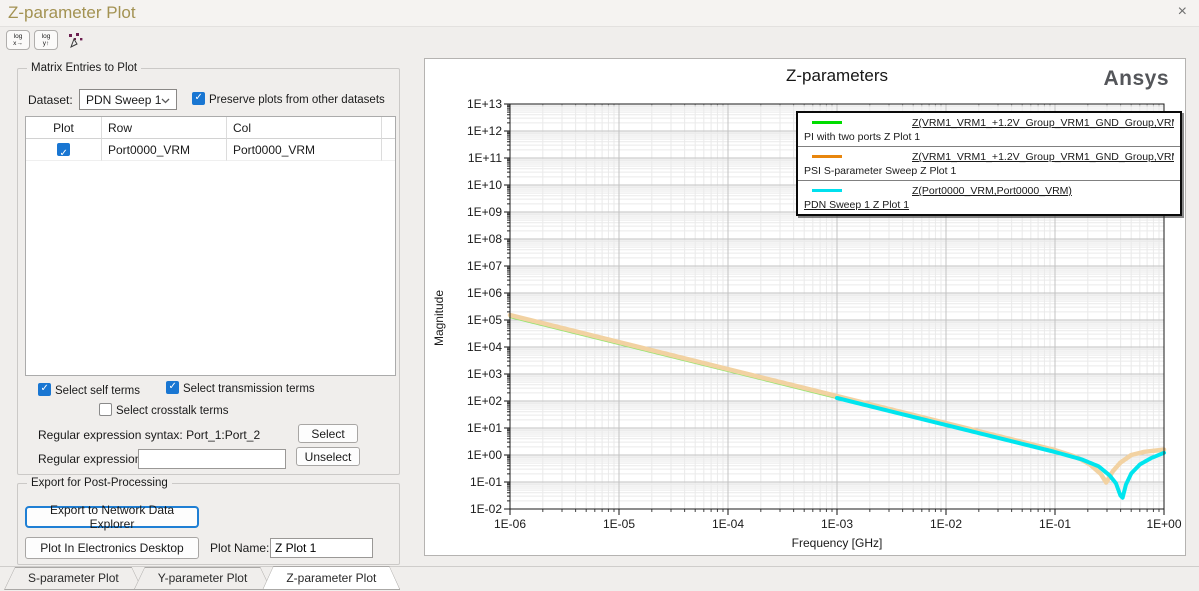 The image size is (1199, 591). Describe the element at coordinates (484, 158) in the screenshot. I see `y-tick-label: 1E+11` at that location.